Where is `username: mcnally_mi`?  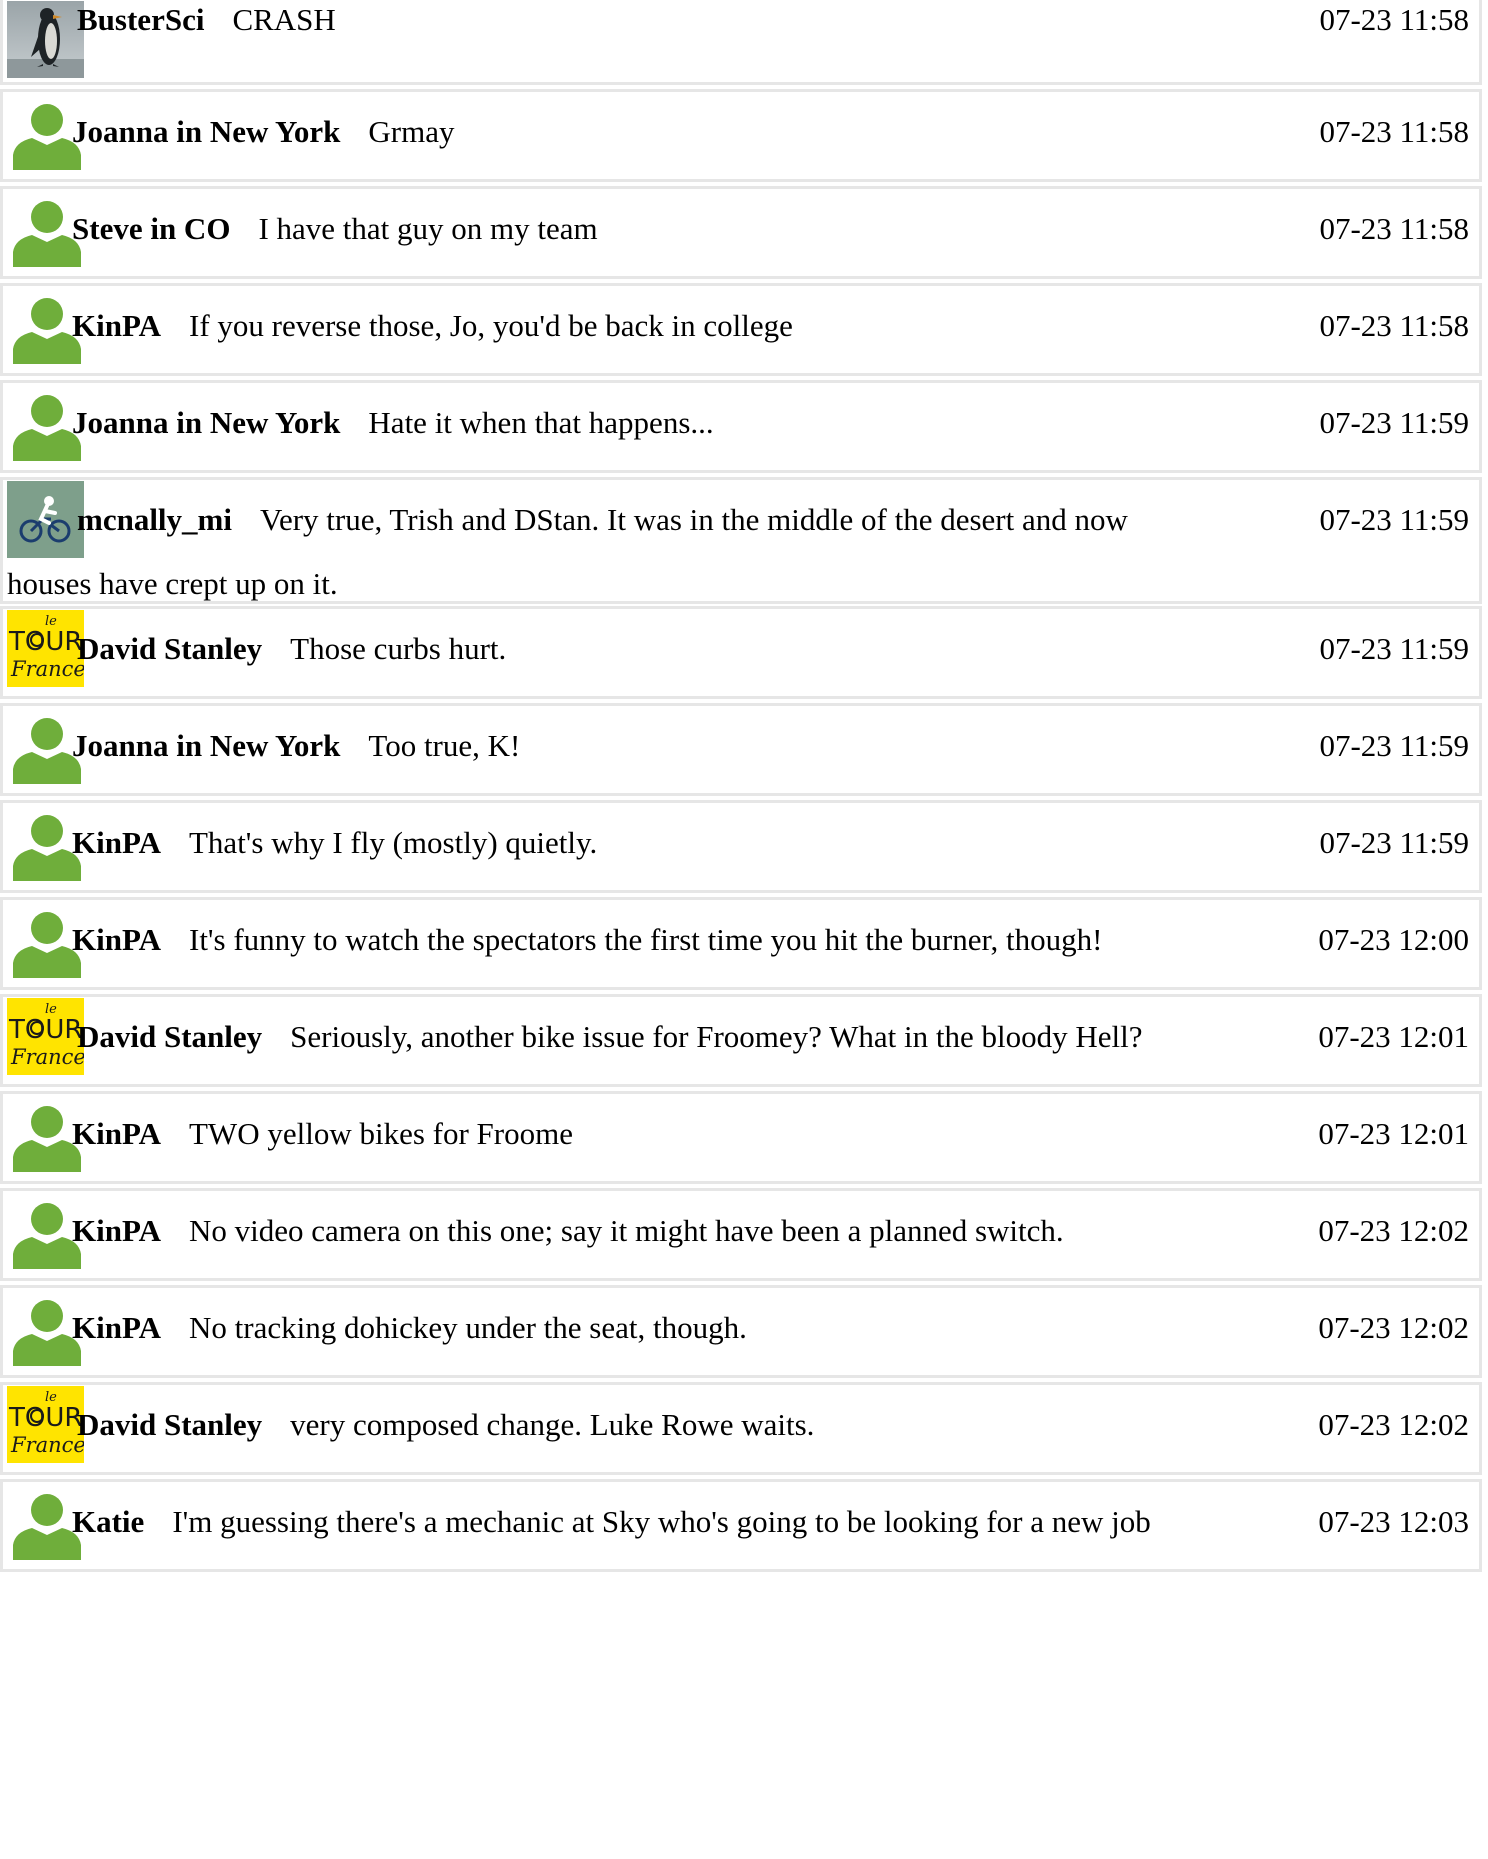 username: mcnally_mi is located at coordinates (154, 519).